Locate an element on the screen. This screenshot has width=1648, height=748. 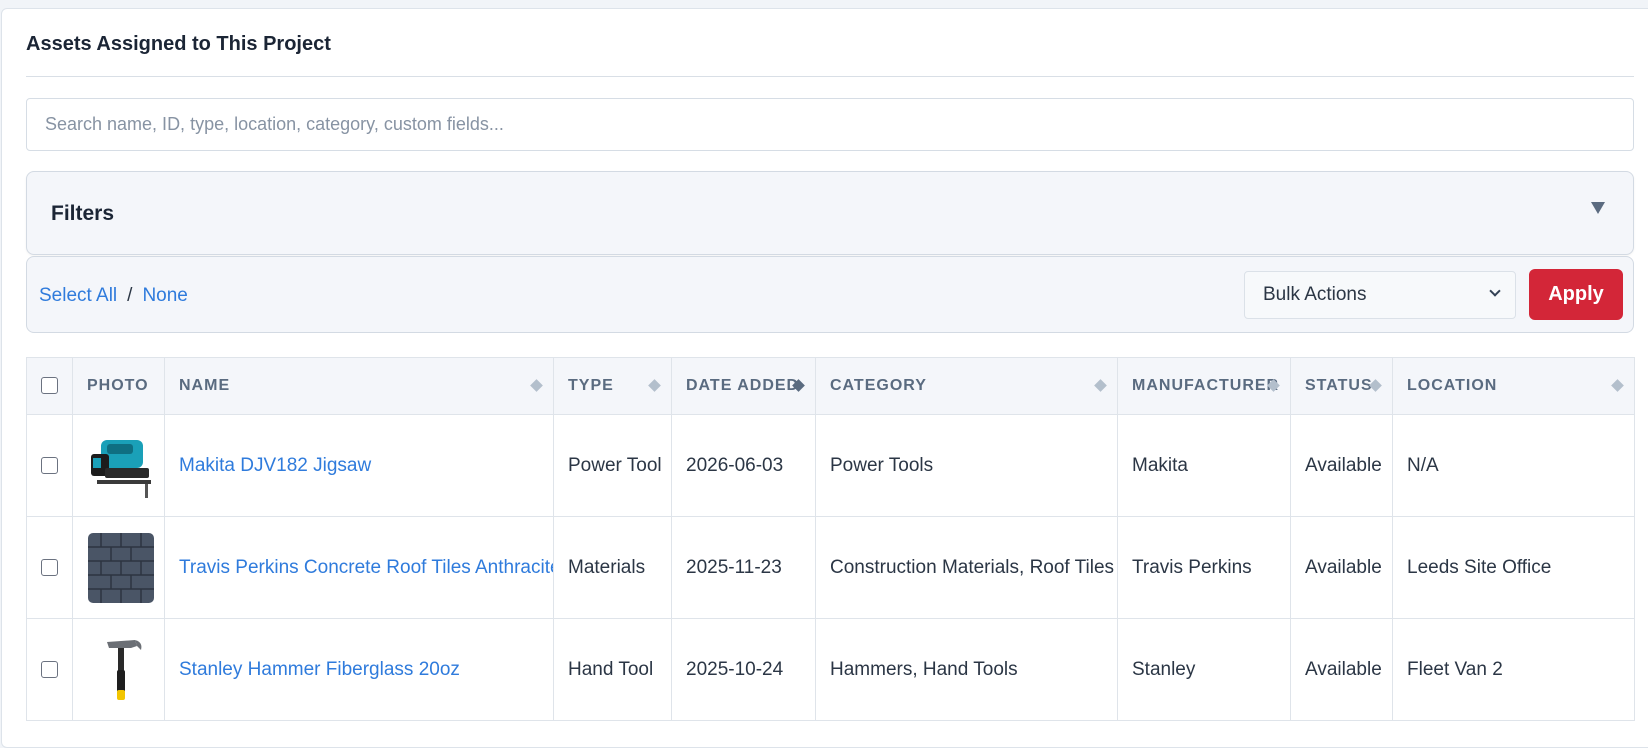
column-category-label: Category is located at coordinates (878, 385).